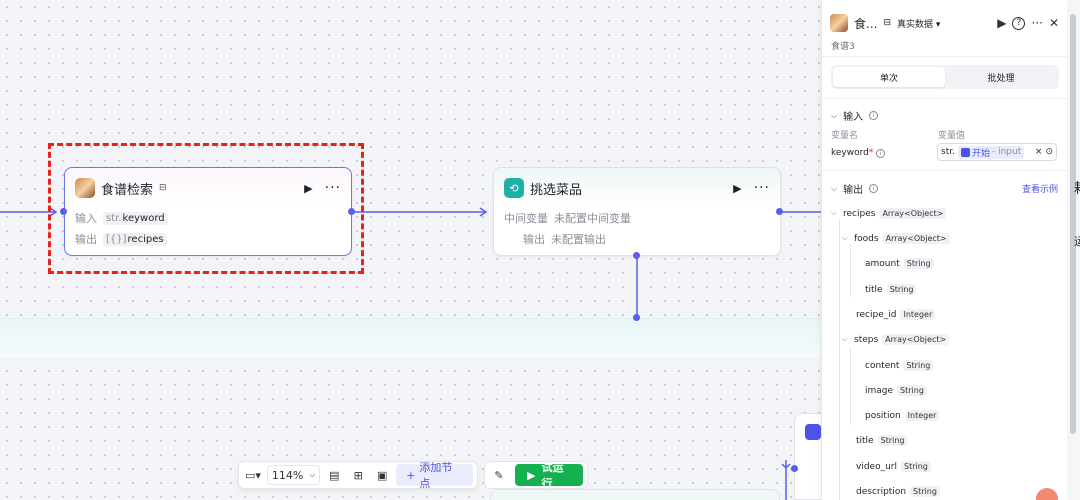 The width and height of the screenshot is (1080, 500). Describe the element at coordinates (896, 238) in the screenshot. I see `tree-node: ⌵ foods Array<Object>` at that location.